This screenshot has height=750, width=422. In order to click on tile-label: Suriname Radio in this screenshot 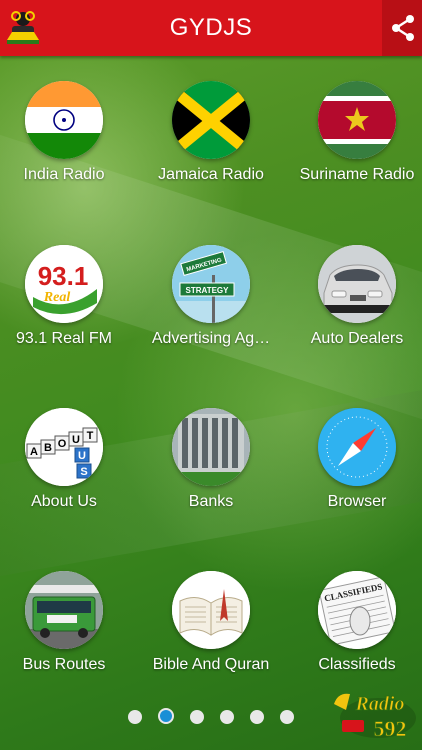, I will do `click(357, 174)`.